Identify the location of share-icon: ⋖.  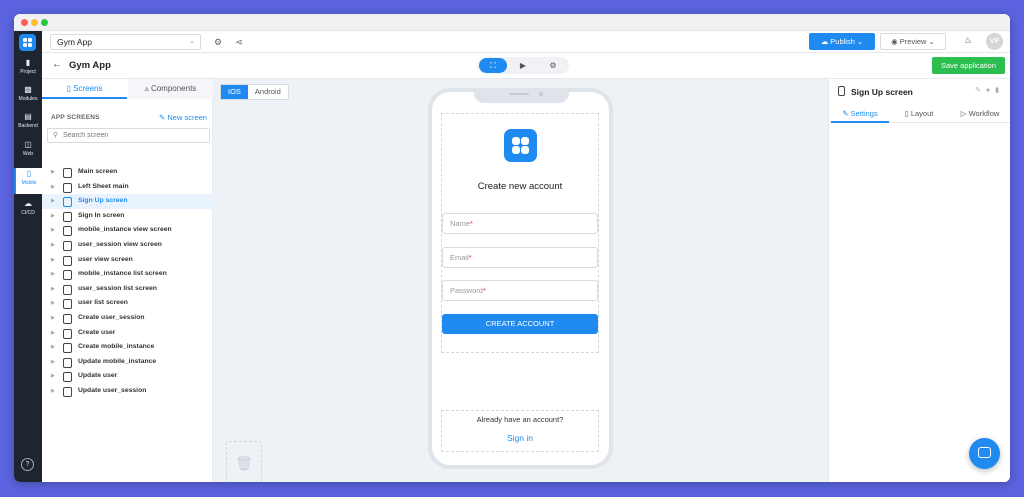
(239, 42).